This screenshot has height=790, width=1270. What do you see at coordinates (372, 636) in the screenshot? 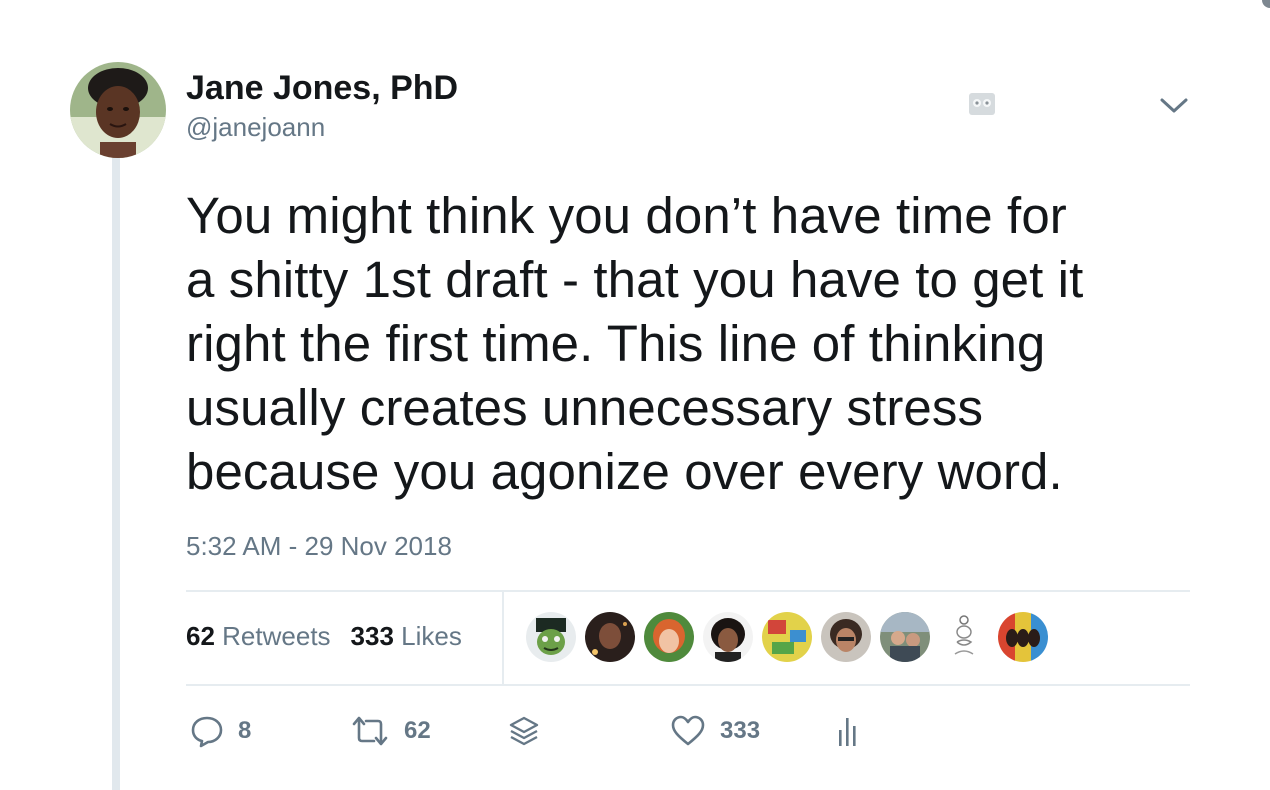
I see `likes-count: 333` at bounding box center [372, 636].